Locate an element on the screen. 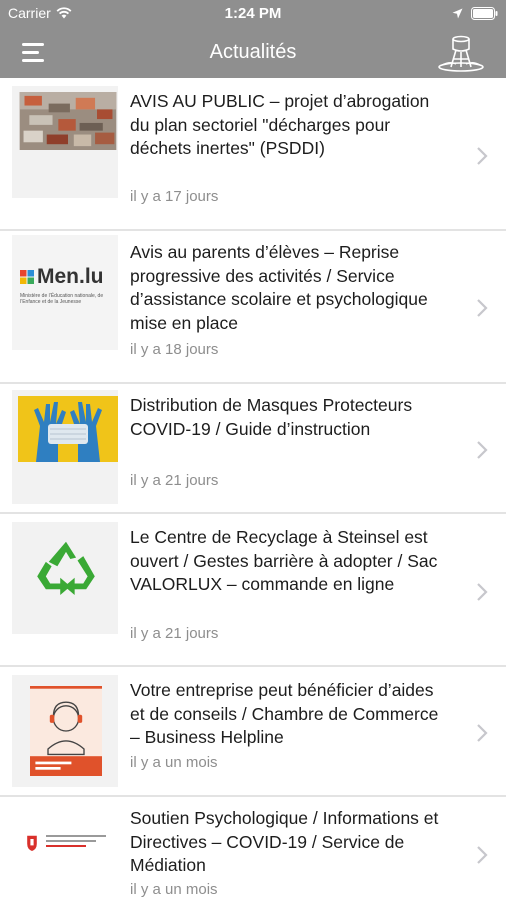 The image size is (506, 900). masks-image is located at coordinates (68, 429).